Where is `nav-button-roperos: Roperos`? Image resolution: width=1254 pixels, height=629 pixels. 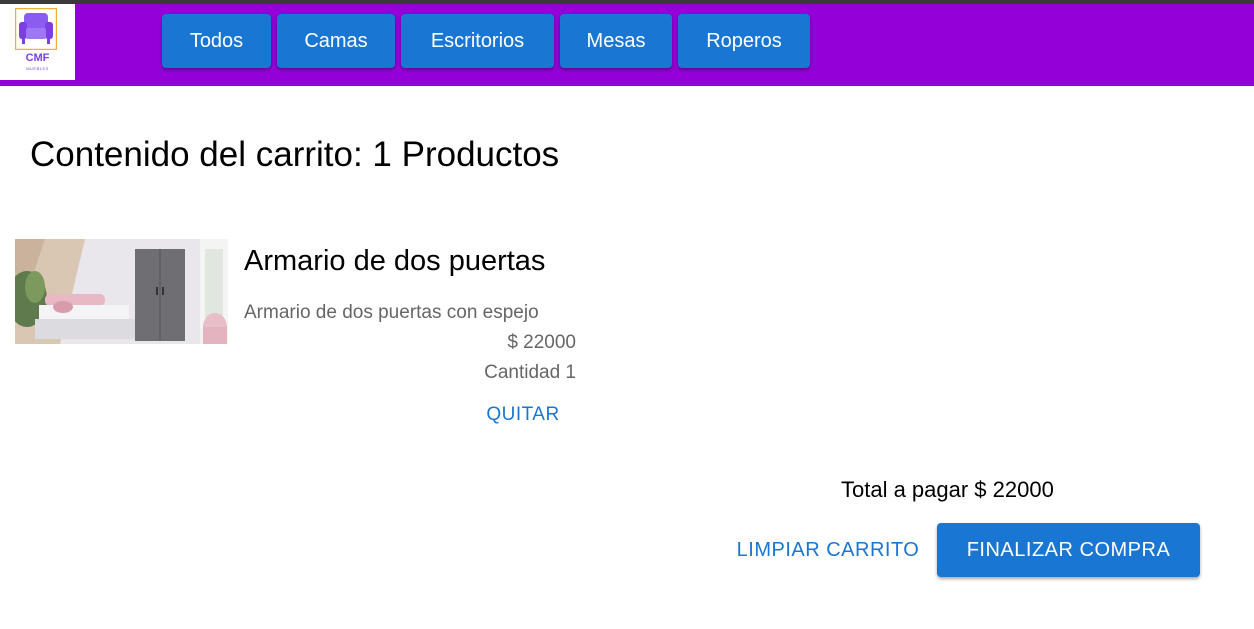 nav-button-roperos: Roperos is located at coordinates (744, 41).